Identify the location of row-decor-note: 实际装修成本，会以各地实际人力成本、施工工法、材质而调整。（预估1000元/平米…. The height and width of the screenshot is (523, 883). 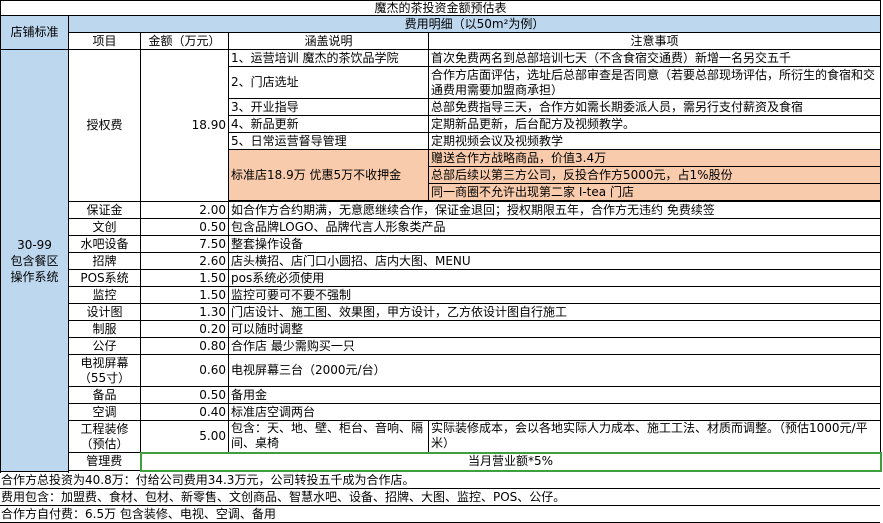
(654, 436).